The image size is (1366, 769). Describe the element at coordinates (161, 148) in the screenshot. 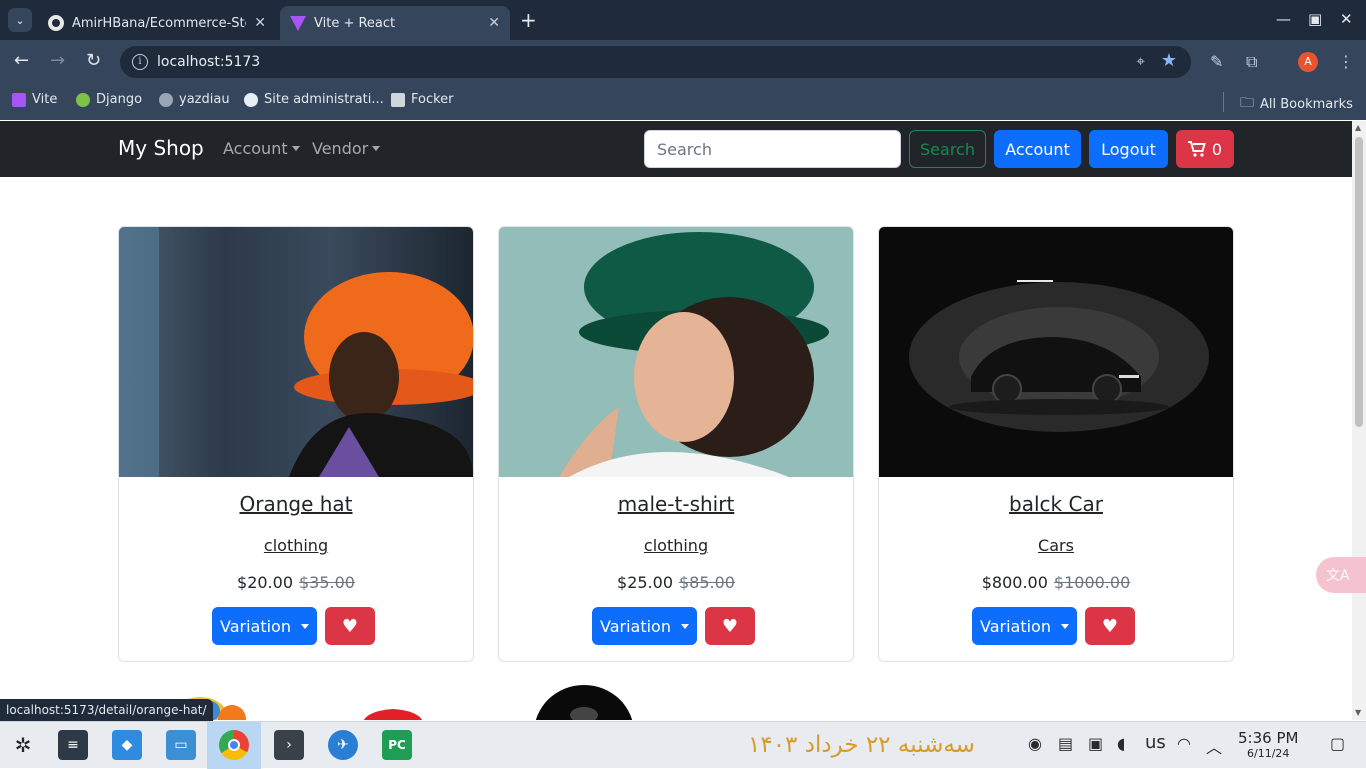

I see `shop-brand: My Shop` at that location.